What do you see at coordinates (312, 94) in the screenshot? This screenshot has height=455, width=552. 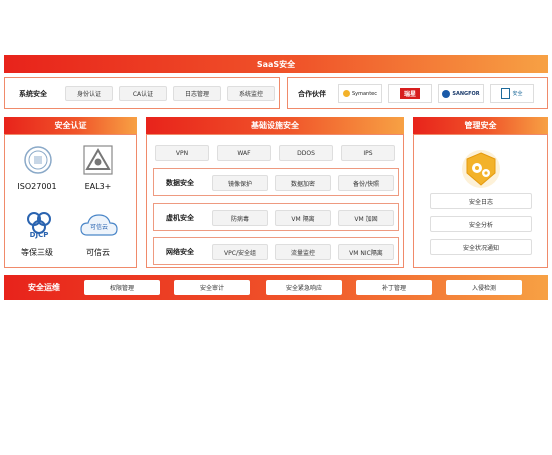 I see `partners-label: 合作伙伴` at bounding box center [312, 94].